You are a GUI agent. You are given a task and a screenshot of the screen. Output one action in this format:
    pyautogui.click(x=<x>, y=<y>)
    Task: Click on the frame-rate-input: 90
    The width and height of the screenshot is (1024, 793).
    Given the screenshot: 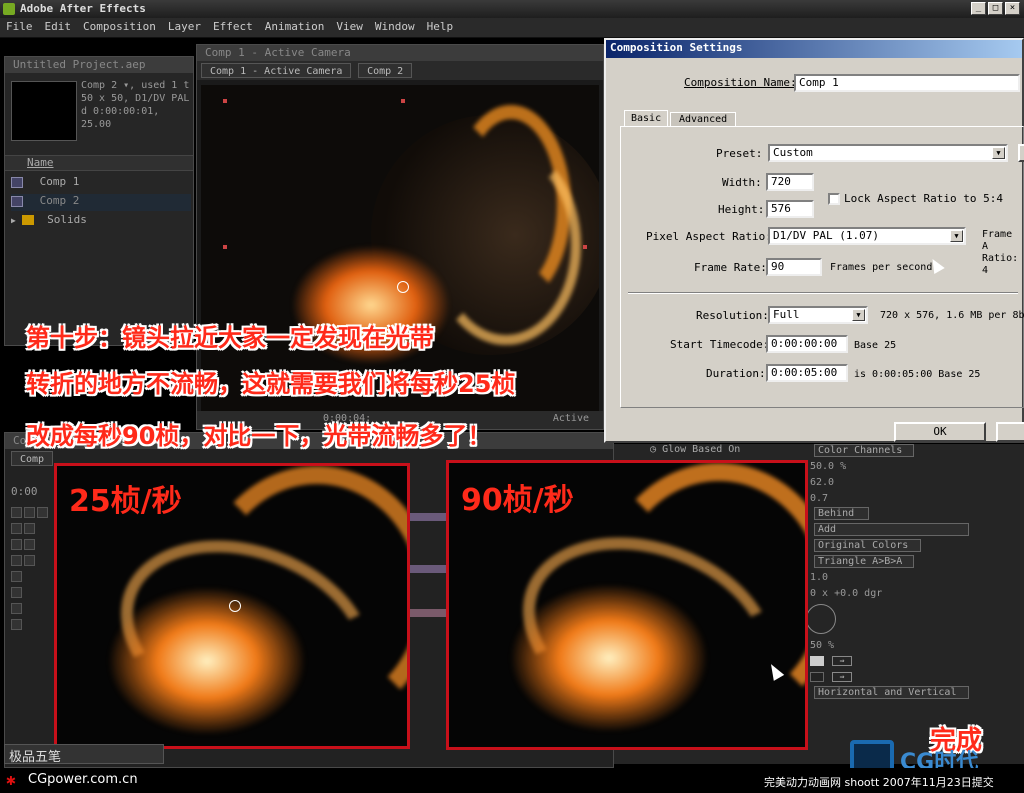 What is the action you would take?
    pyautogui.click(x=794, y=267)
    